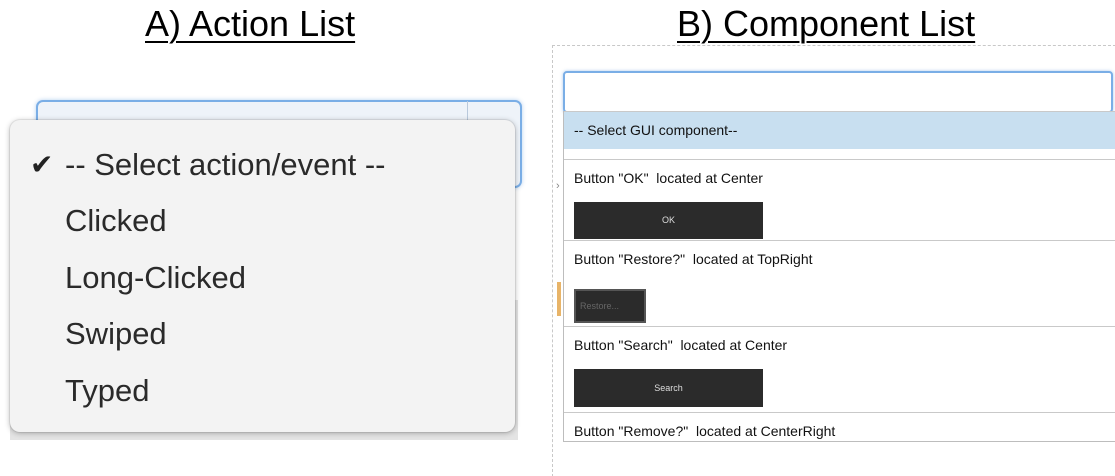 Image resolution: width=1115 pixels, height=476 pixels. I want to click on chevron-right-icon: ›, so click(558, 186).